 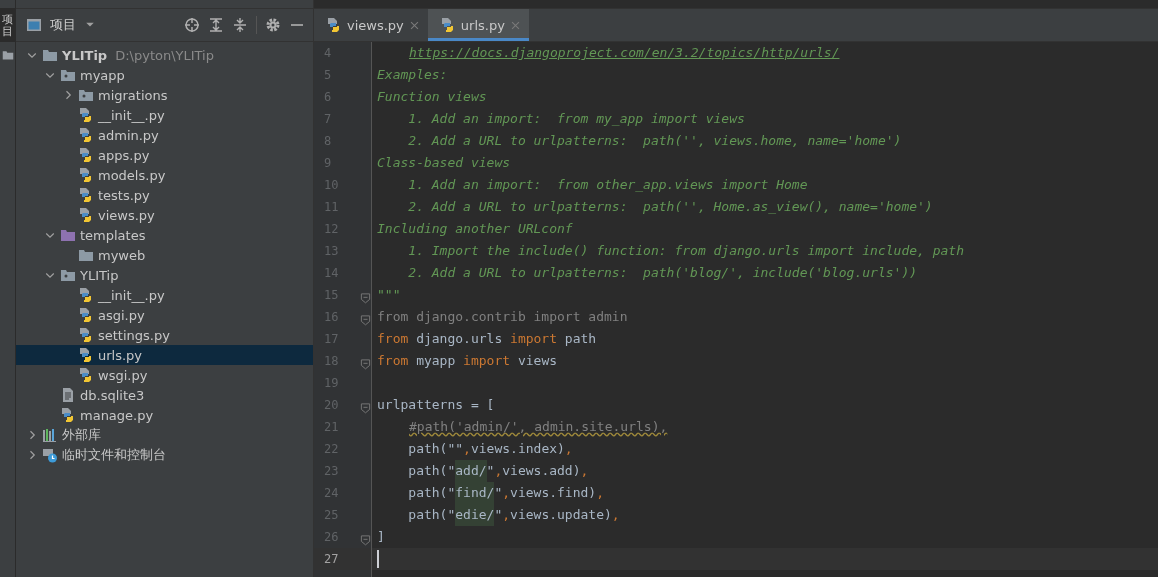 I want to click on tree-item: 临时文件和控制台, so click(x=164, y=455).